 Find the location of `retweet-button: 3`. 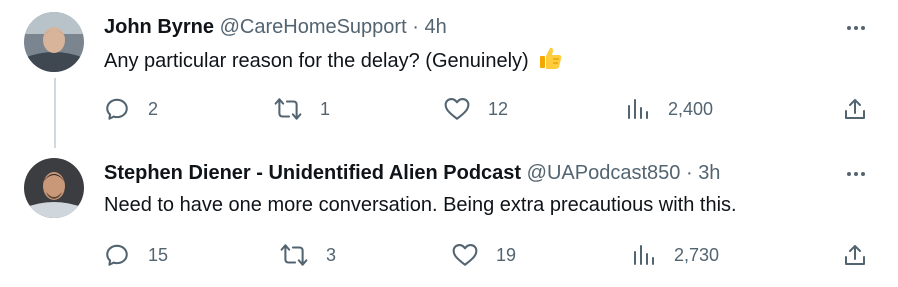

retweet-button: 3 is located at coordinates (308, 255).